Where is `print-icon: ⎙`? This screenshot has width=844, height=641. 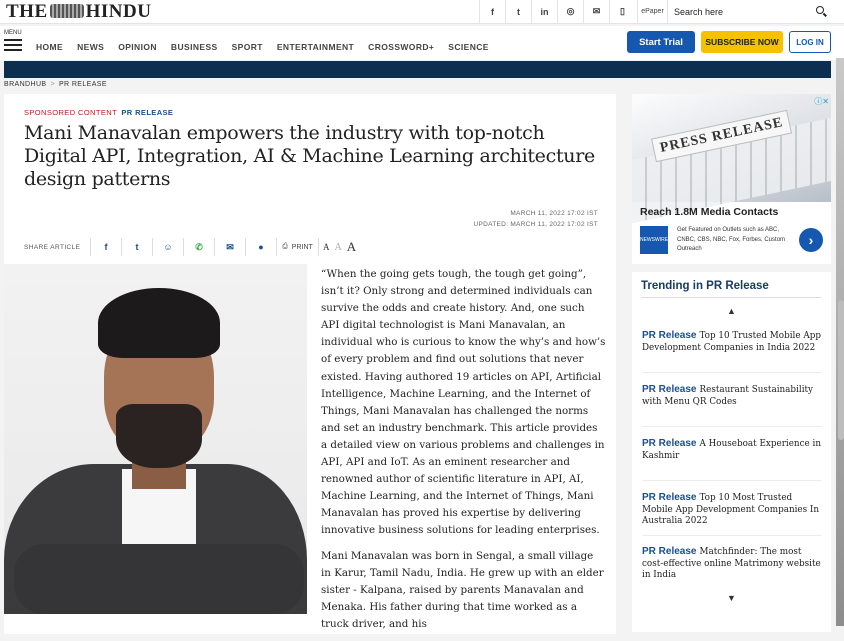
print-icon: ⎙ is located at coordinates (285, 246).